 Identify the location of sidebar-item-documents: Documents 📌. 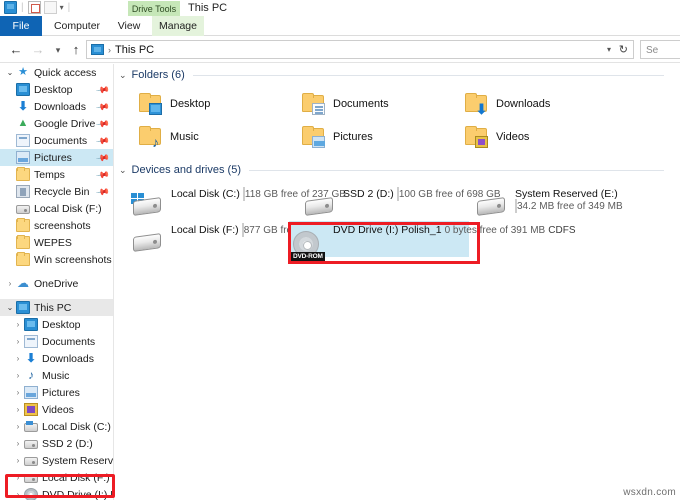
(56, 140).